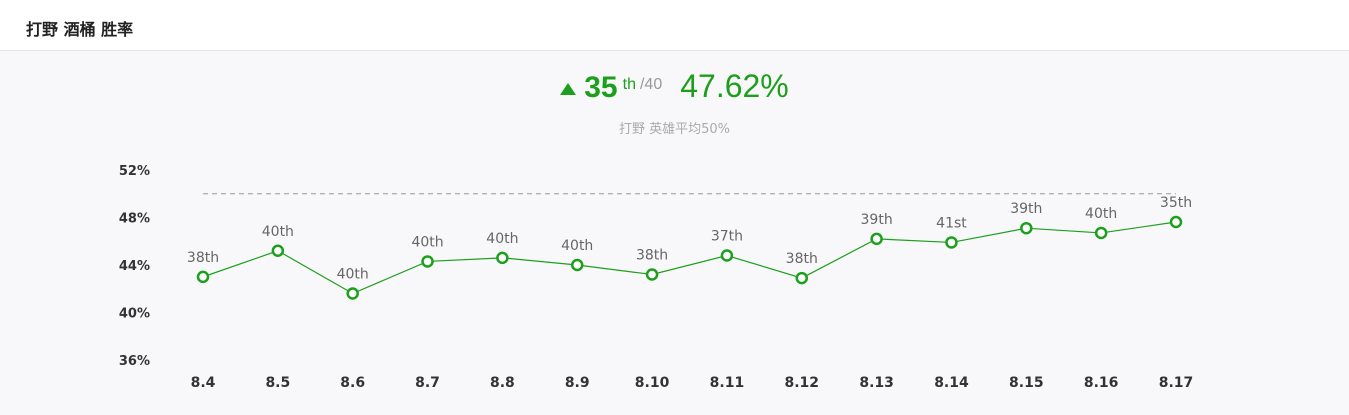 Image resolution: width=1349 pixels, height=415 pixels. Describe the element at coordinates (801, 383) in the screenshot. I see `x-tick-label: 8.12` at that location.